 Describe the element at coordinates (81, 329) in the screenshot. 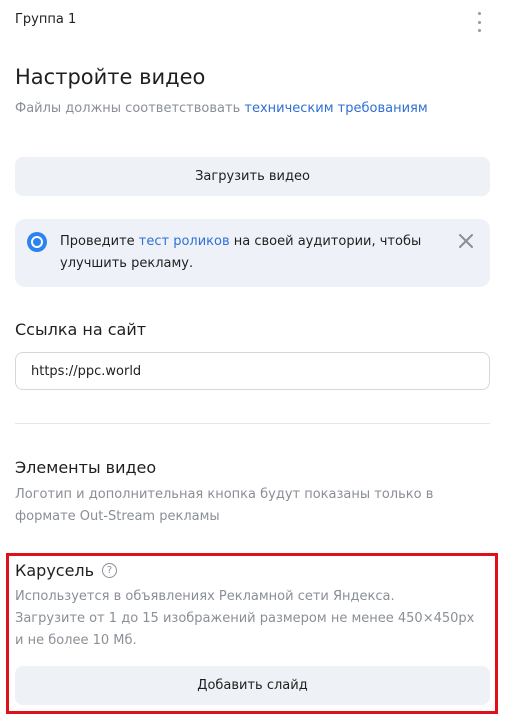

I see `site-link-title: Ссылка на сайт` at that location.